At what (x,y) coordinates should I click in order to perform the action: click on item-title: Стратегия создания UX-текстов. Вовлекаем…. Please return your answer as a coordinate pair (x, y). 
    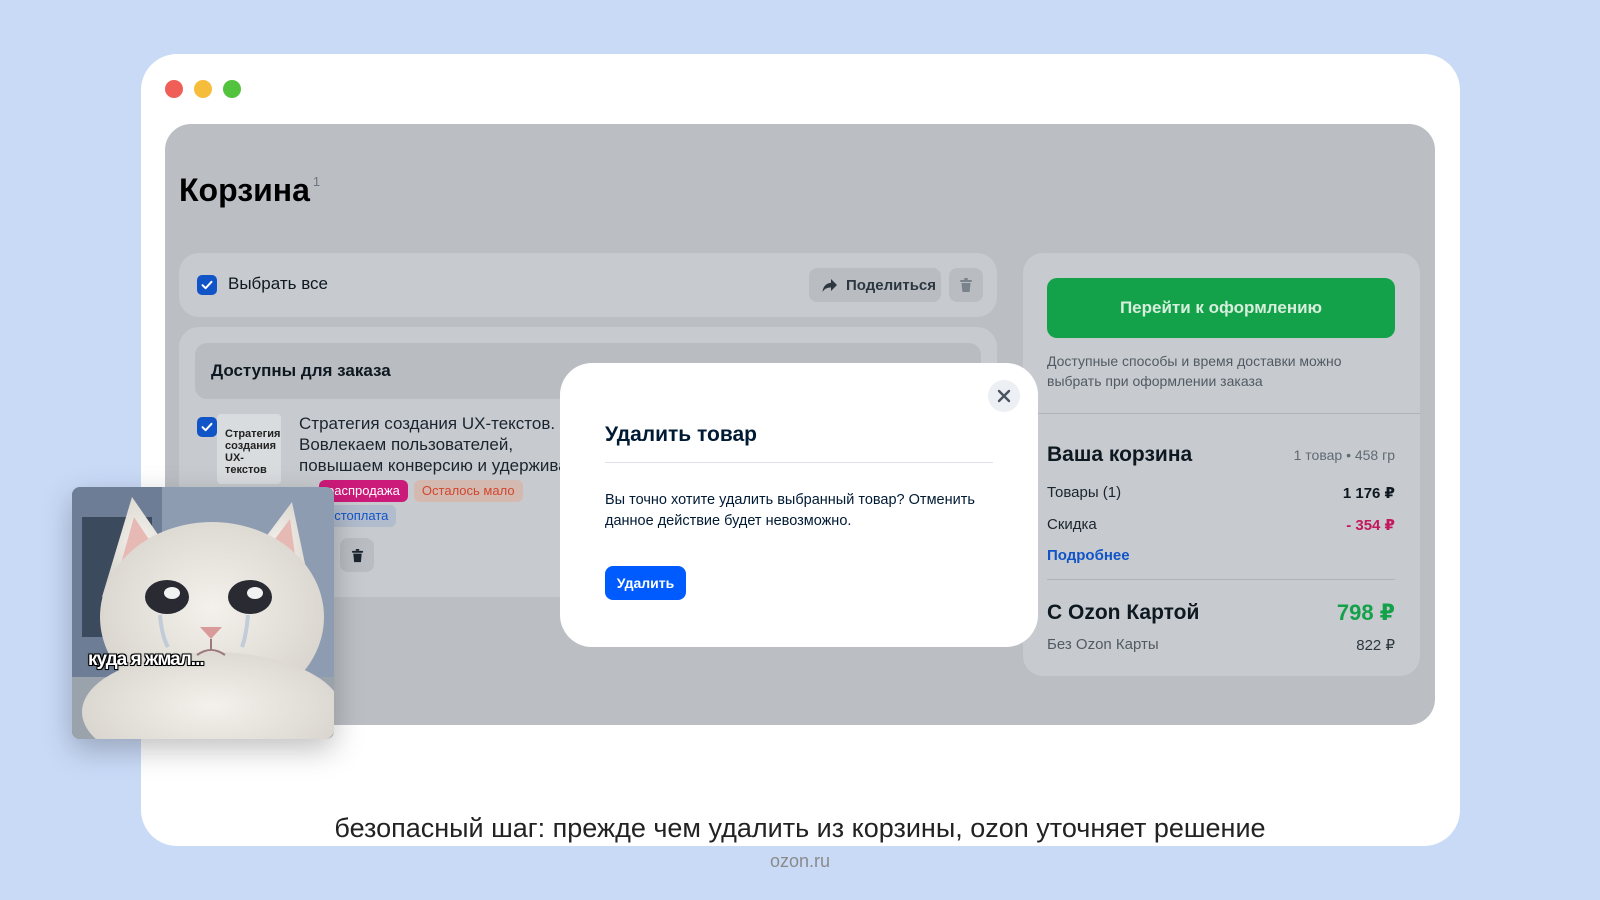
    Looking at the image, I should click on (439, 444).